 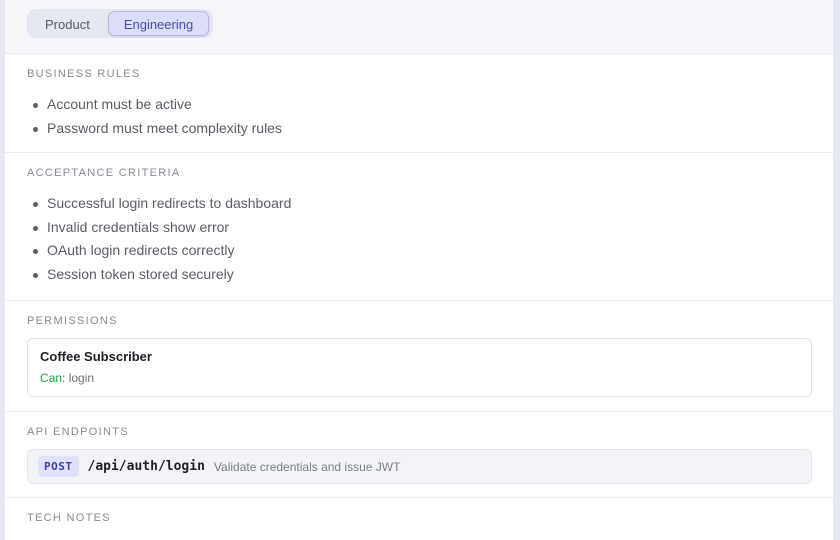 I want to click on panel-header: Product Engineering, so click(x=419, y=27).